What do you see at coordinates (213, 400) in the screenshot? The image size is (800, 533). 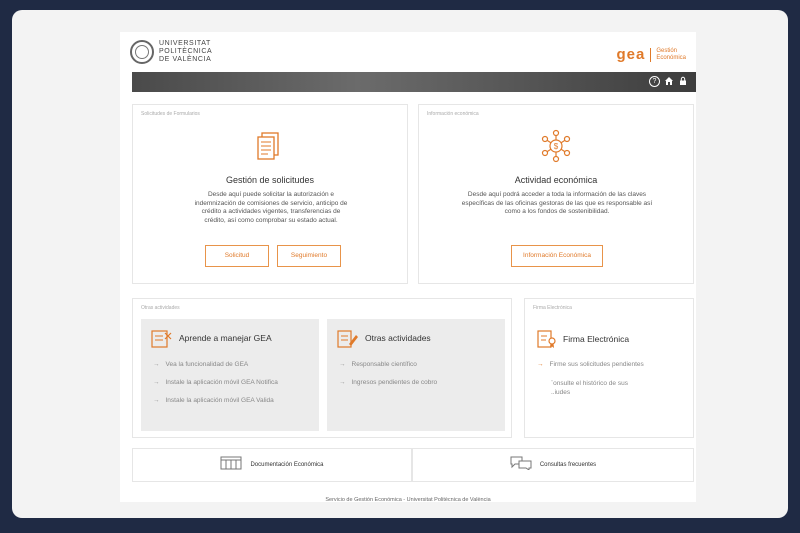 I see `link-gea-valida: → Instale la aplicación móvil GEA Valida` at bounding box center [213, 400].